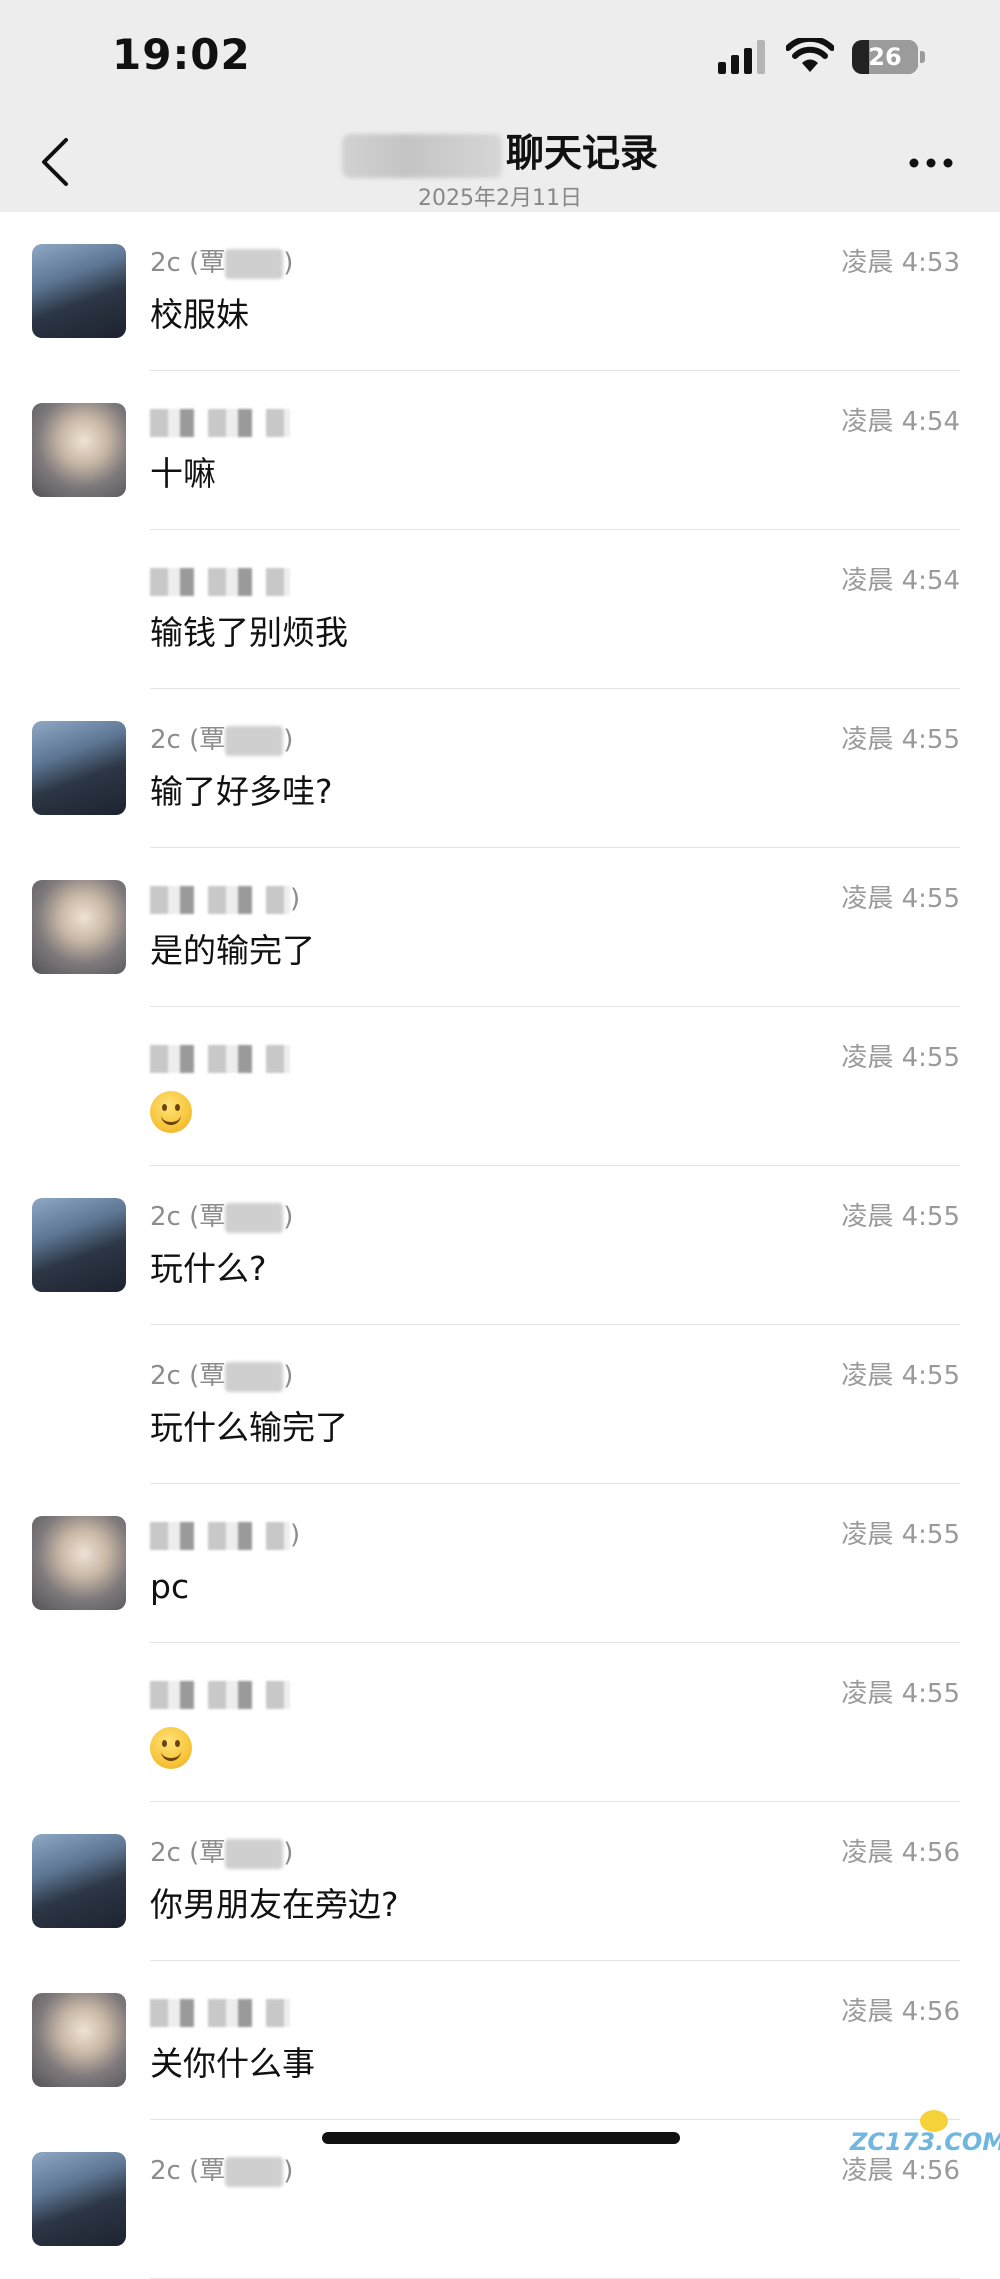 This screenshot has width=1000, height=2279. What do you see at coordinates (810, 55) in the screenshot?
I see `wifi-icon` at bounding box center [810, 55].